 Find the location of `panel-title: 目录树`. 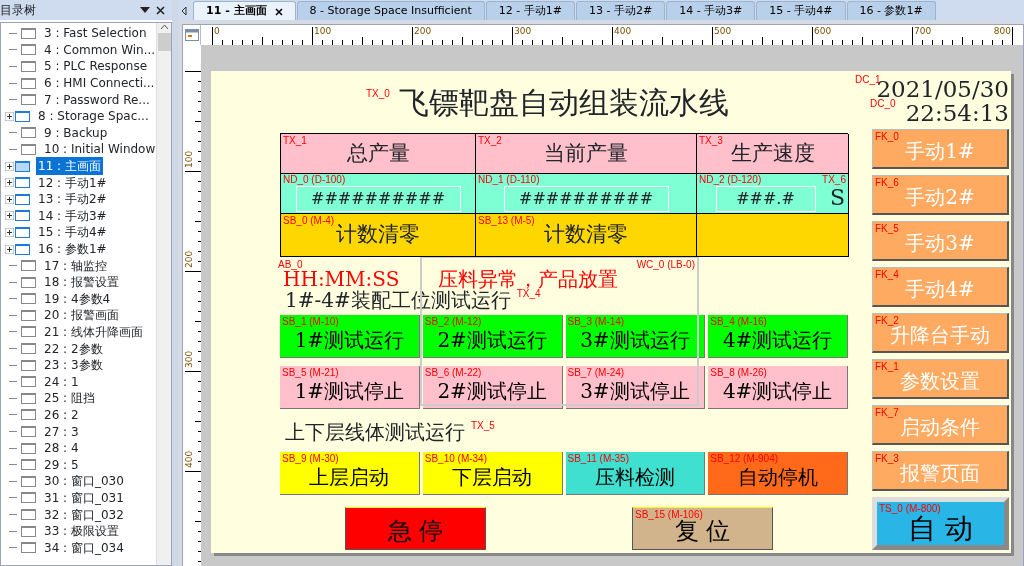

panel-title: 目录树 is located at coordinates (18, 10).